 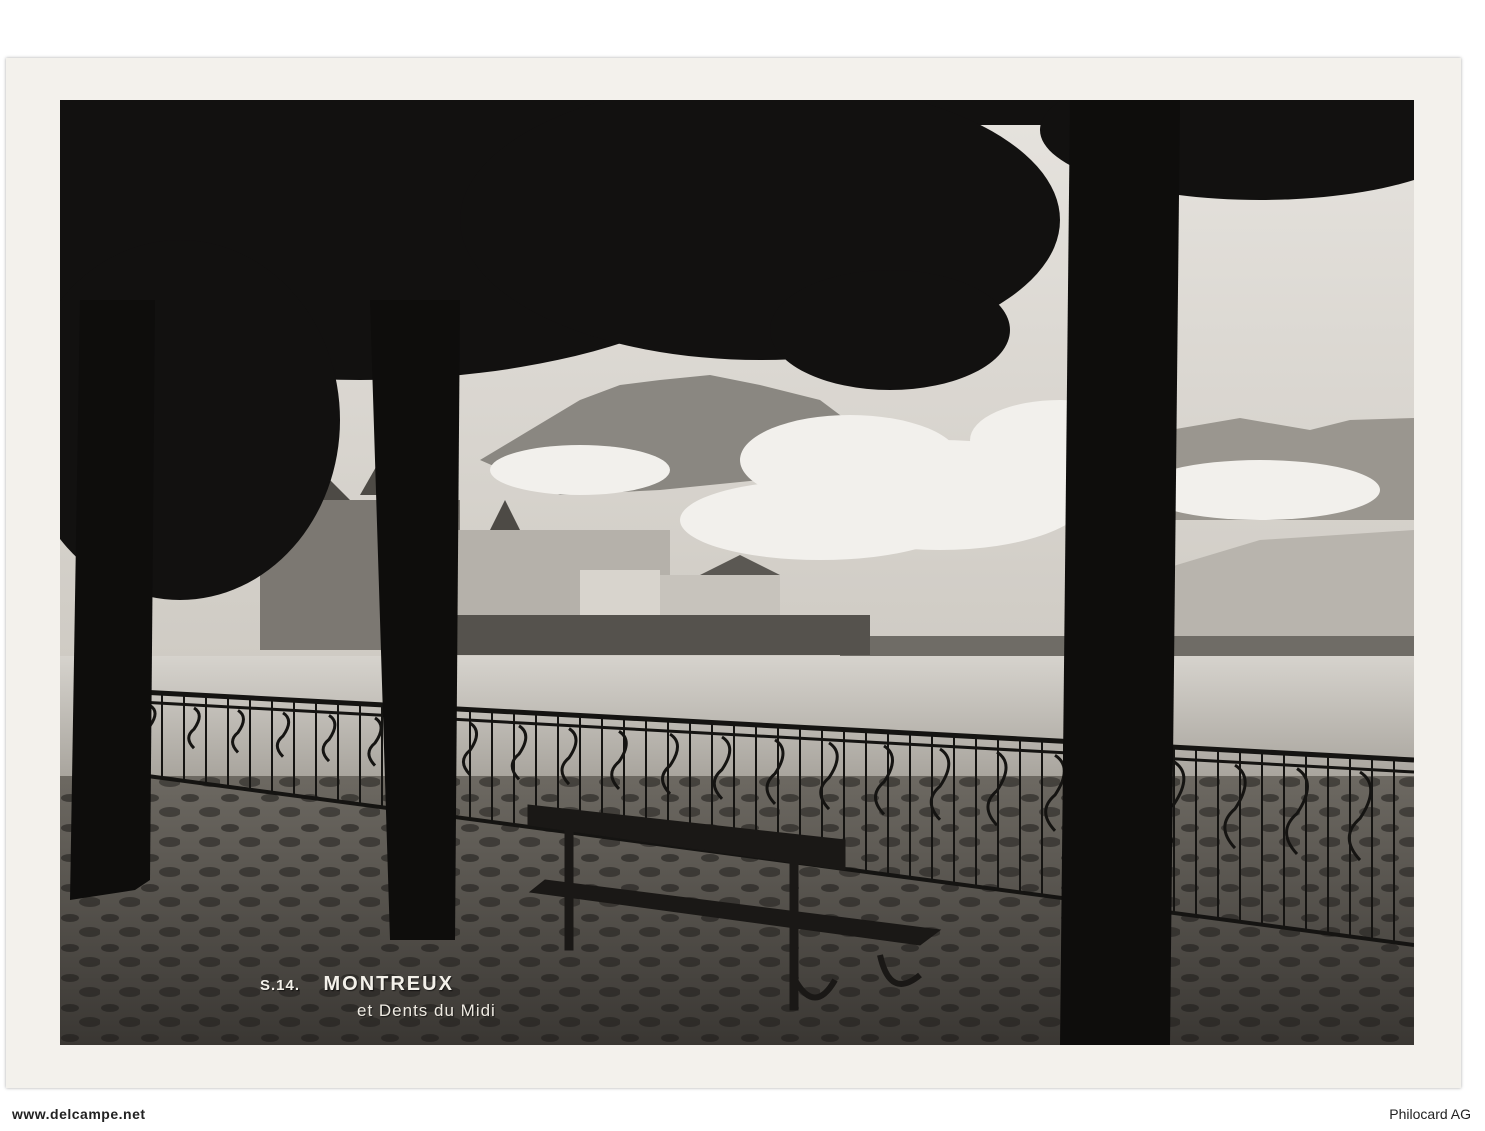 I want to click on lake, so click(x=737, y=716).